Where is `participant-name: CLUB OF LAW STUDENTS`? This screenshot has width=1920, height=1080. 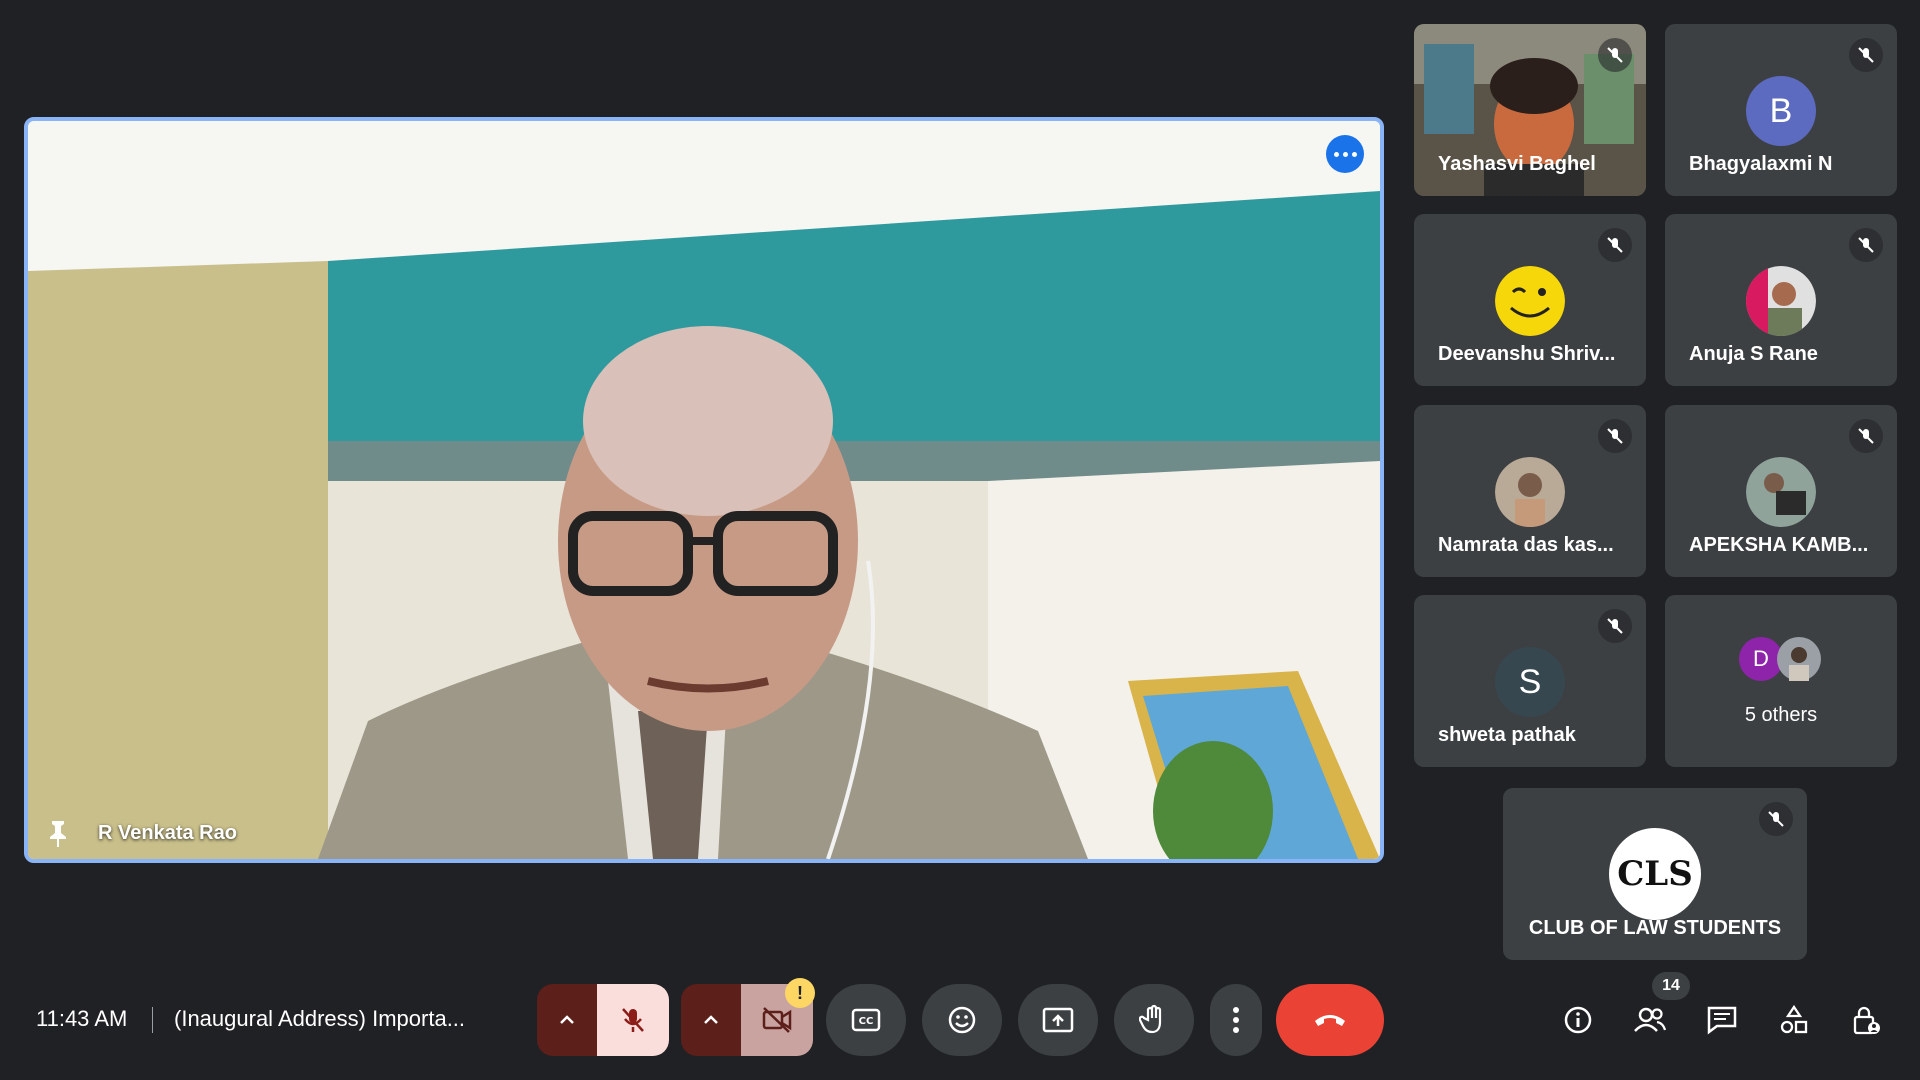
participant-name: CLUB OF LAW STUDENTS is located at coordinates (1655, 928).